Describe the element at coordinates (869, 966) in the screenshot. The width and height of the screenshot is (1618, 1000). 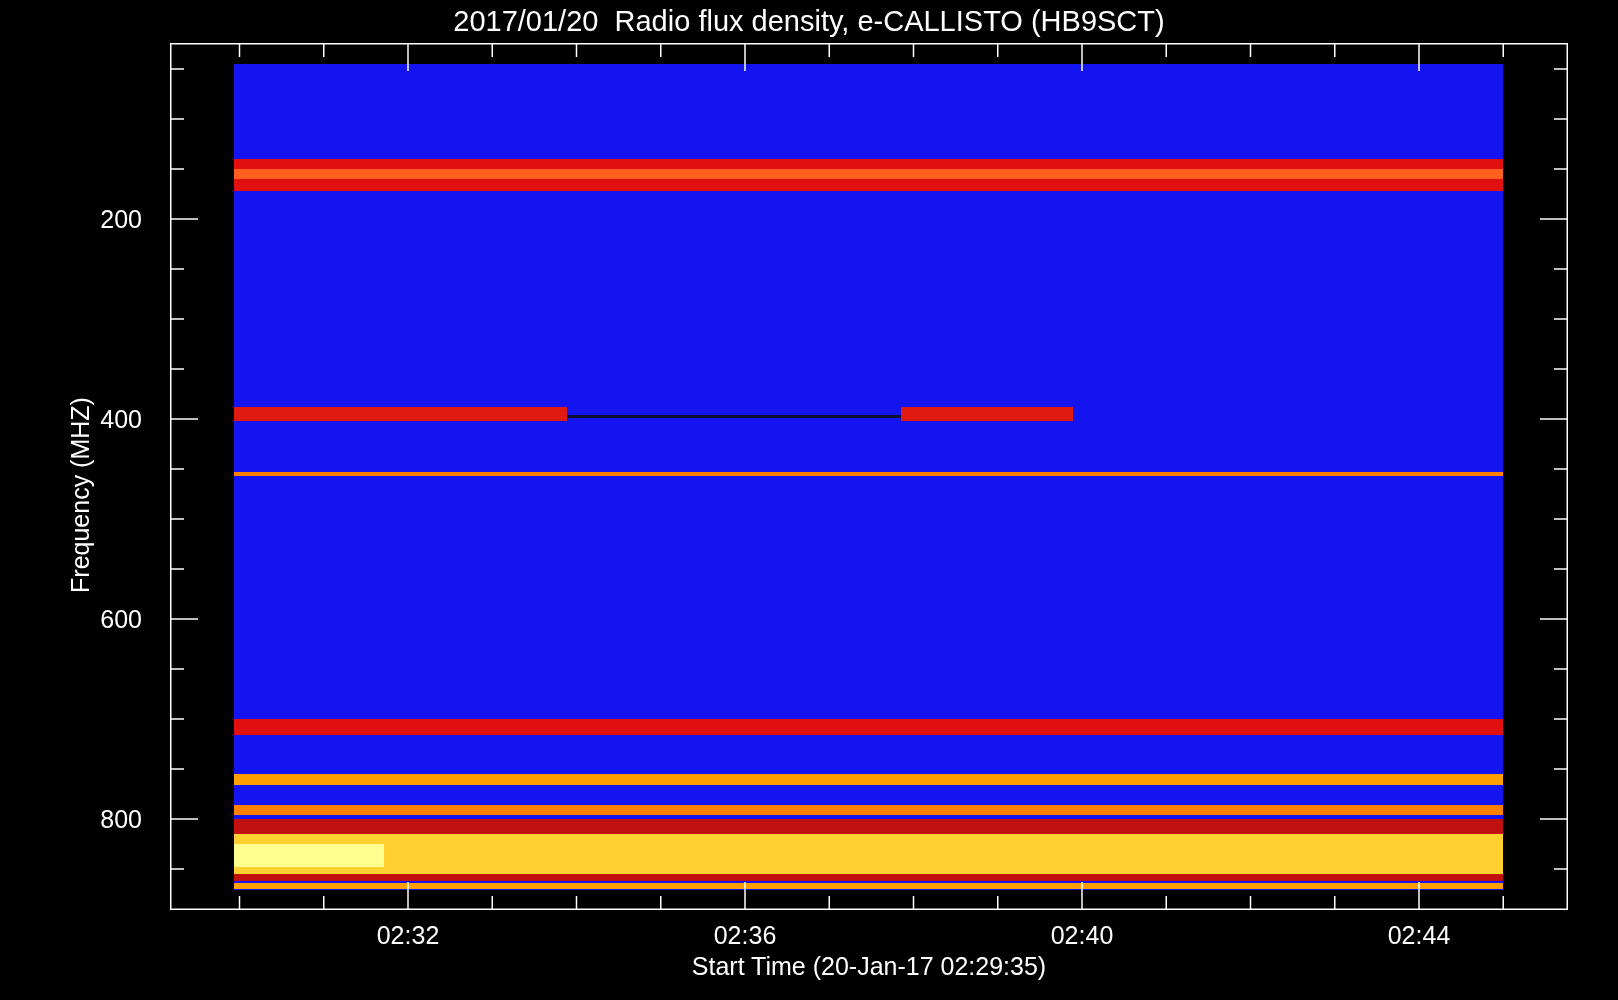
I see `x-axis-label: Start Time (20-Jan-17 02:29:35)` at that location.